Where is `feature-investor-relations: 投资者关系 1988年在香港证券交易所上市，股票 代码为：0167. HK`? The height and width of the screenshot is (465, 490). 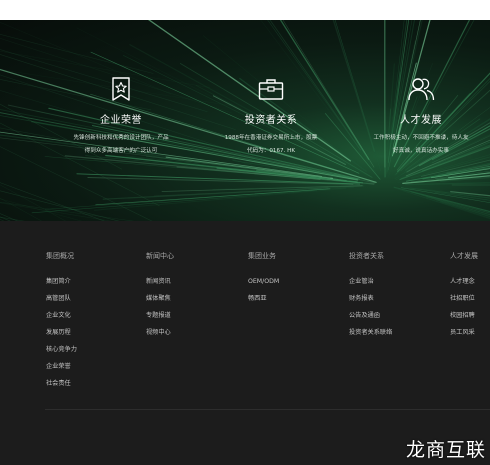
feature-investor-relations: 投资者关系 1988年在香港证券交易所上市，股票 代码为：0167. HK is located at coordinates (271, 116).